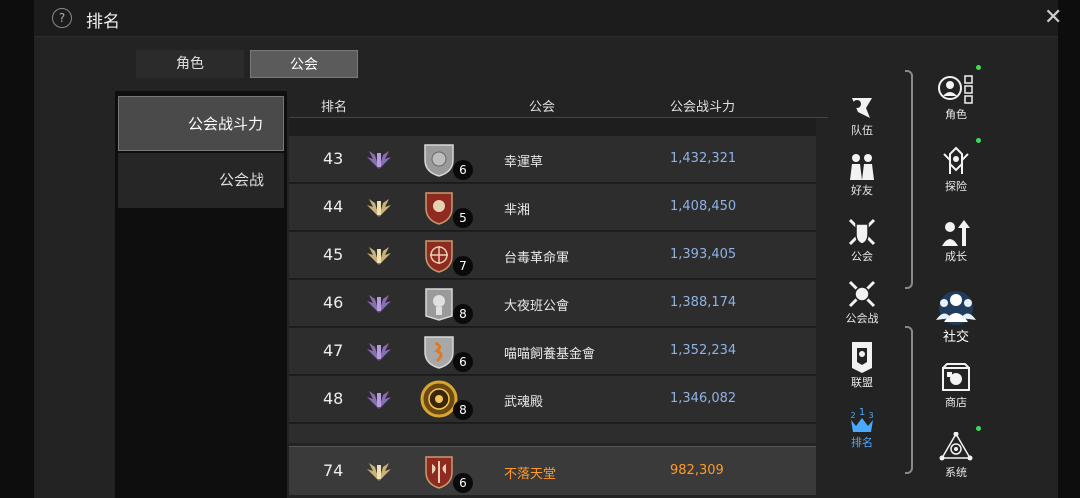 The image size is (1080, 498). I want to click on guild-power: 1,393,405, so click(703, 254).